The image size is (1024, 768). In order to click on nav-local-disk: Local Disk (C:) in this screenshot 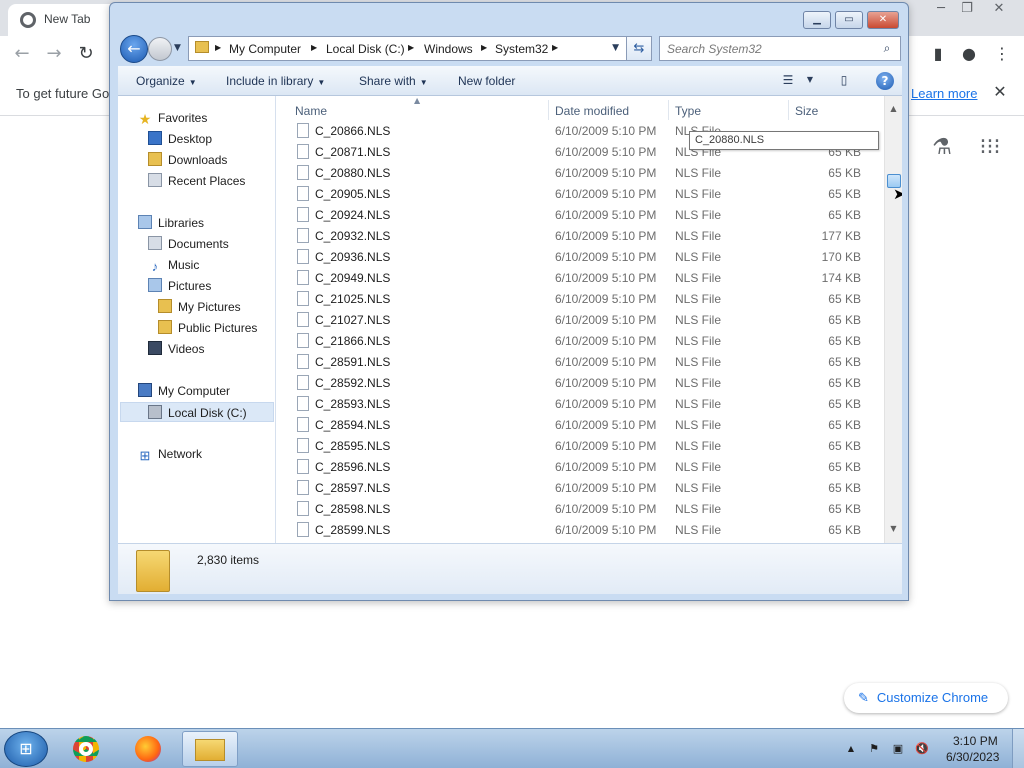, I will do `click(197, 412)`.